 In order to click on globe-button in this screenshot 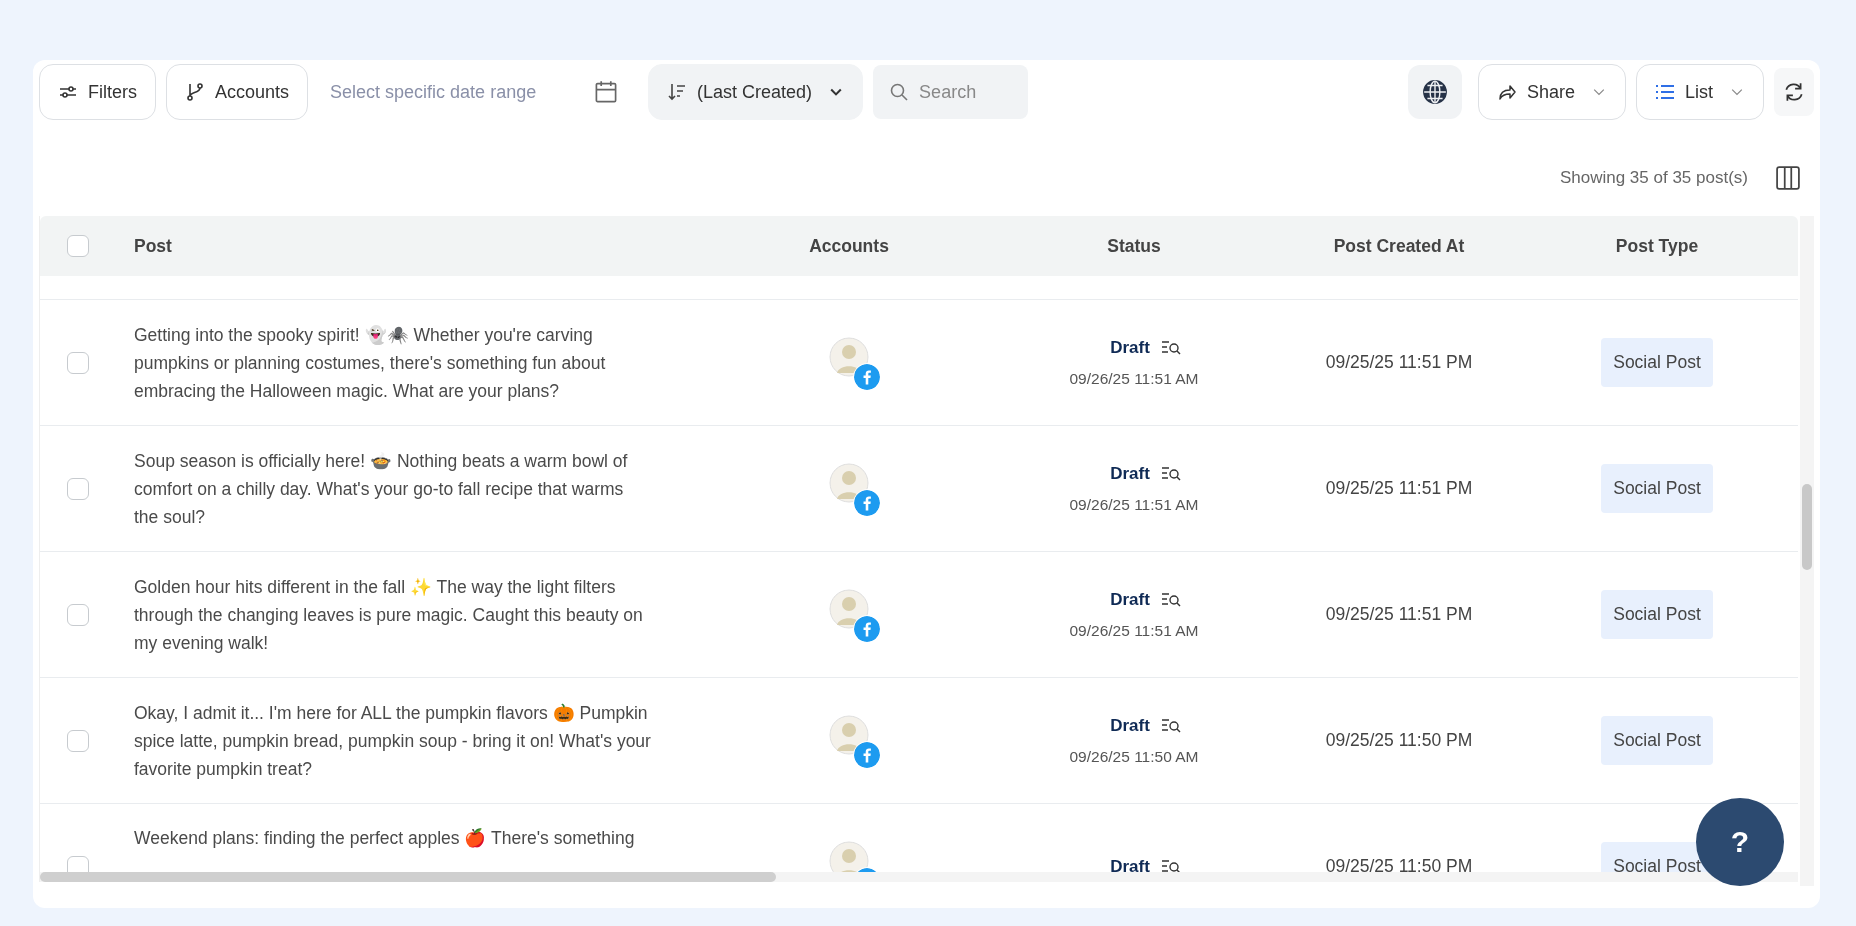, I will do `click(1434, 92)`.